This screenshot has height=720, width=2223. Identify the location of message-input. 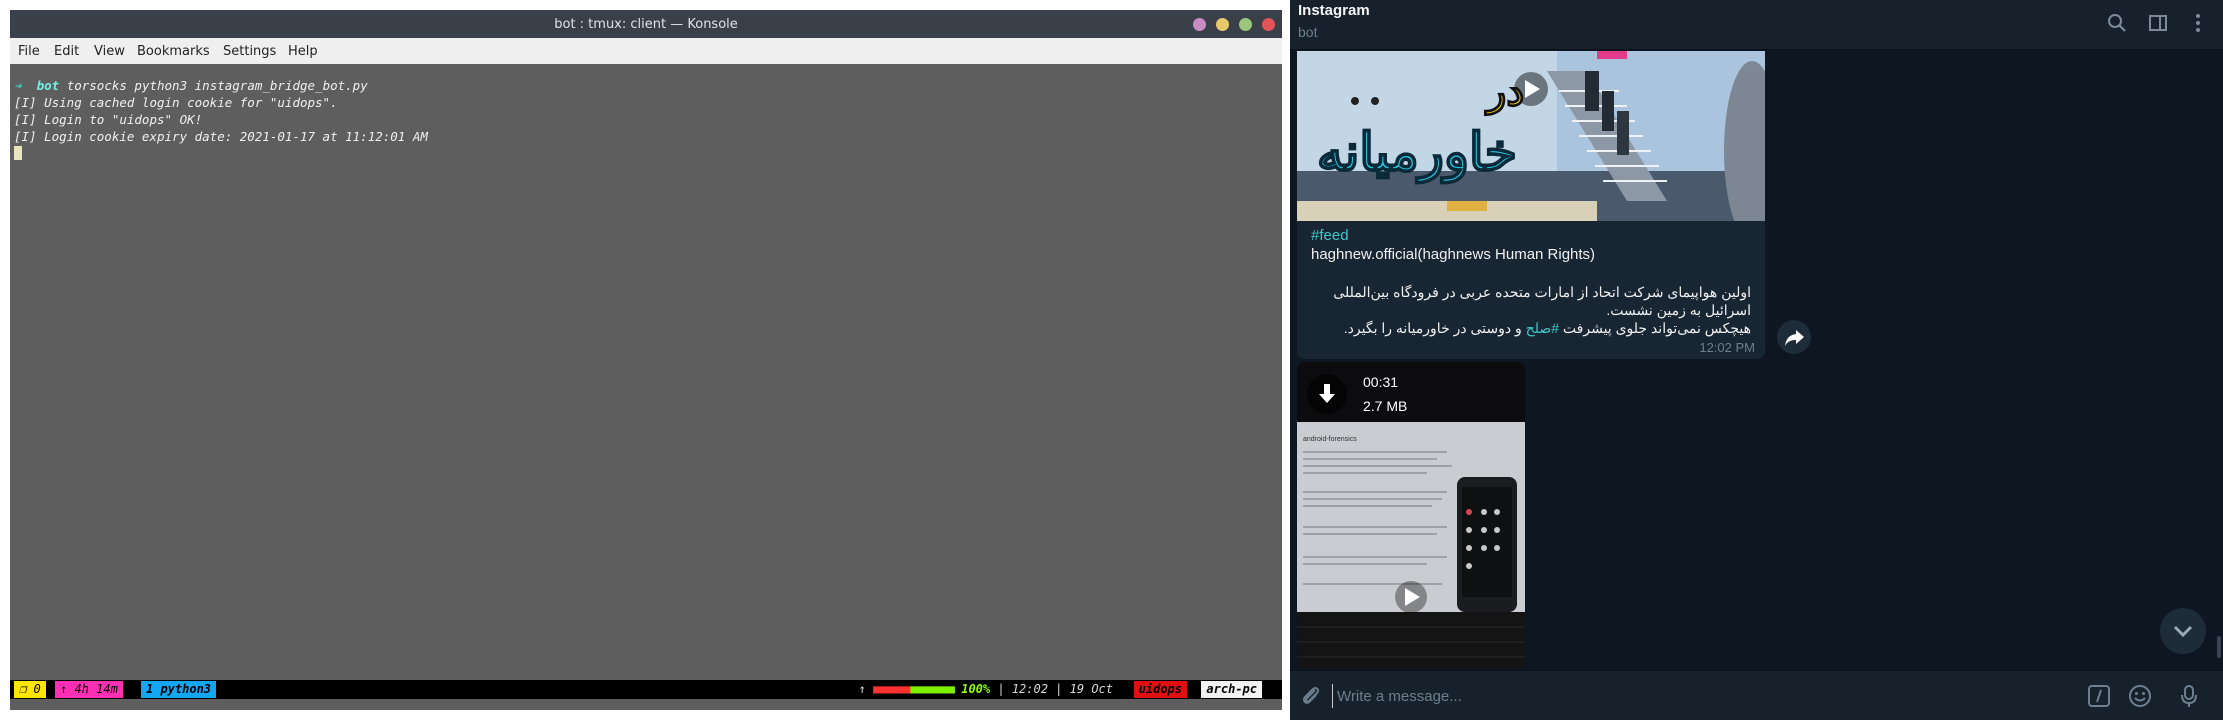
(1682, 696).